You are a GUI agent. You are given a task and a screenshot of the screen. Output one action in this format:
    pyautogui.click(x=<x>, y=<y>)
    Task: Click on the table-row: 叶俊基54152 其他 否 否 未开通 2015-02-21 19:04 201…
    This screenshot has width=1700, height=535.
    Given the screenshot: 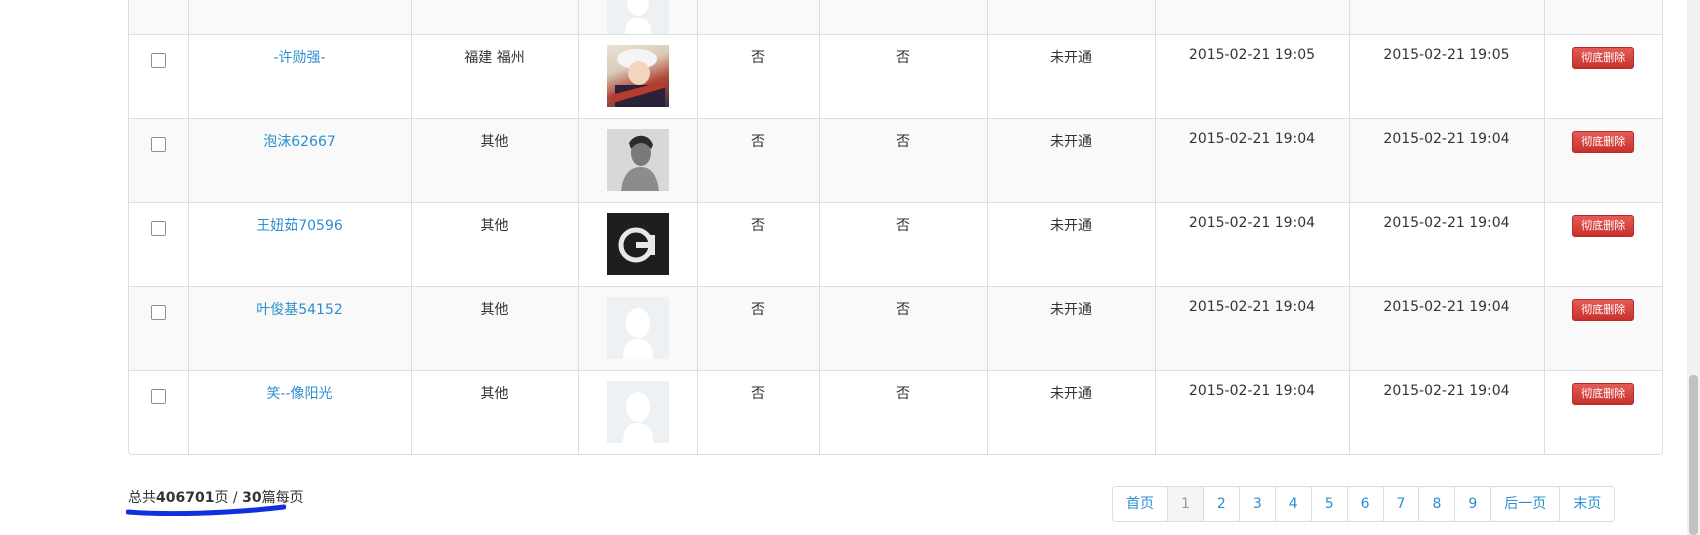 What is the action you would take?
    pyautogui.click(x=895, y=328)
    